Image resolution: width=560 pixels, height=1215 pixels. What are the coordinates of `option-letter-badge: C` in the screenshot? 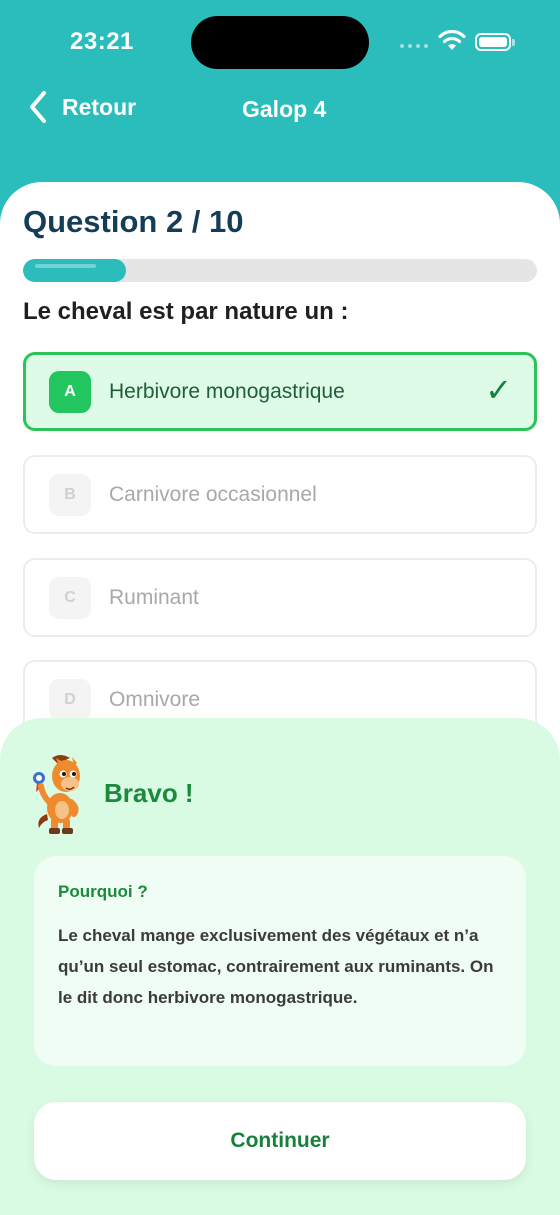 It's located at (70, 597).